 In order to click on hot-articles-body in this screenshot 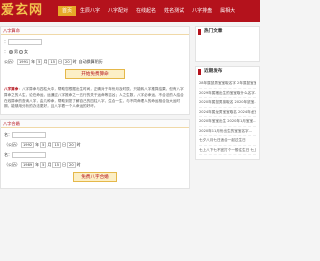, I will do `click(227, 49)`.